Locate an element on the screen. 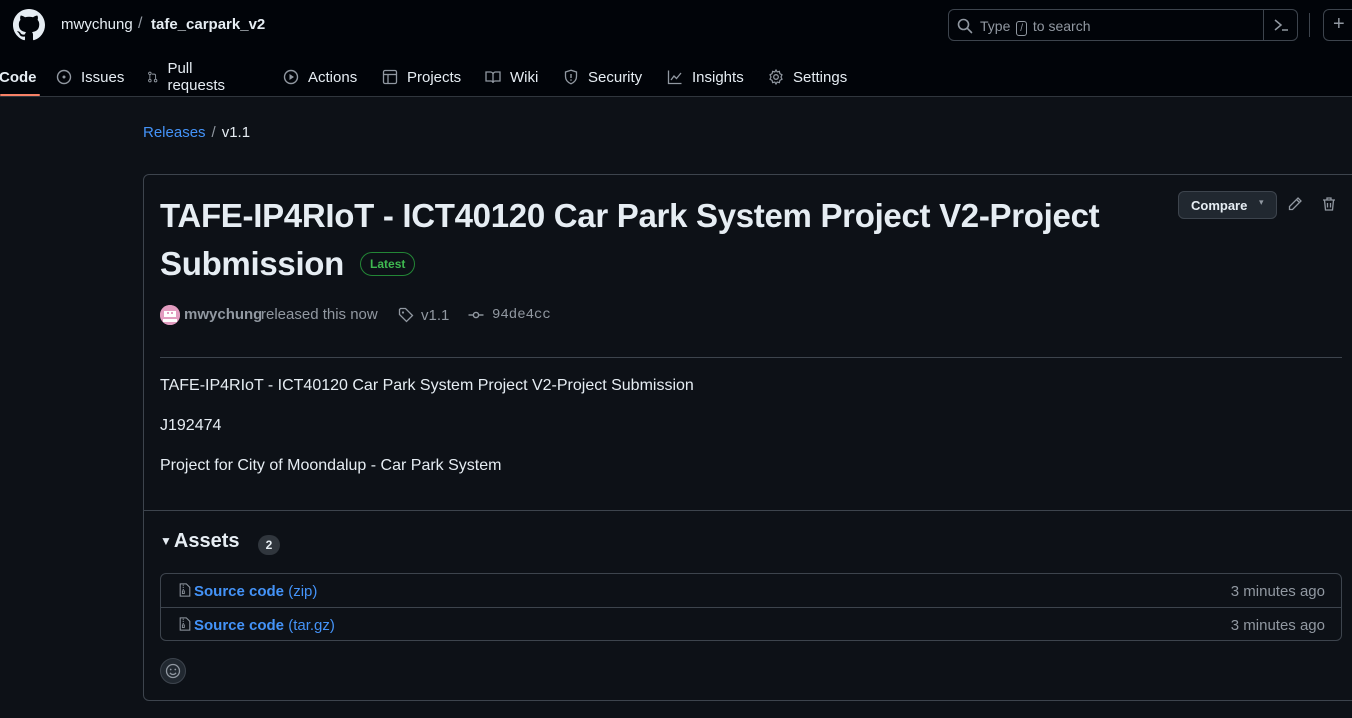 The width and height of the screenshot is (1352, 718). tab-issues: Issues is located at coordinates (90, 77).